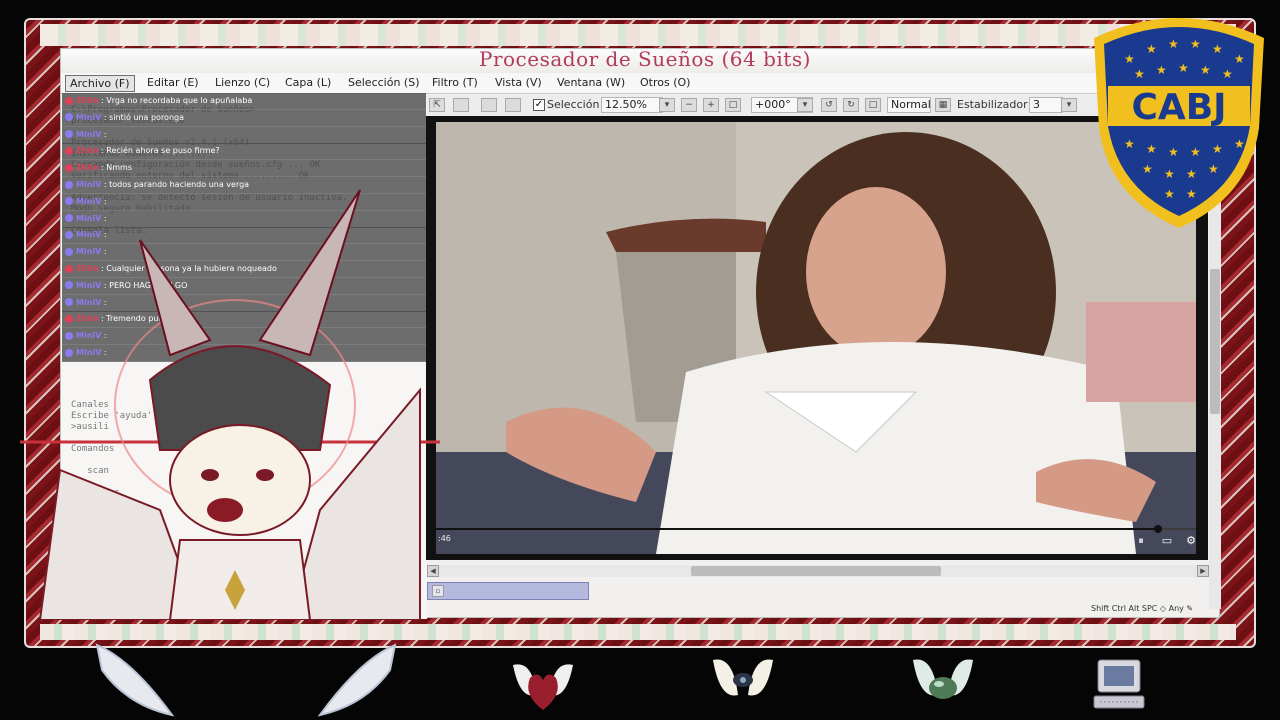  What do you see at coordinates (816, 571) in the screenshot?
I see `horizontal-scroll-thumb` at bounding box center [816, 571].